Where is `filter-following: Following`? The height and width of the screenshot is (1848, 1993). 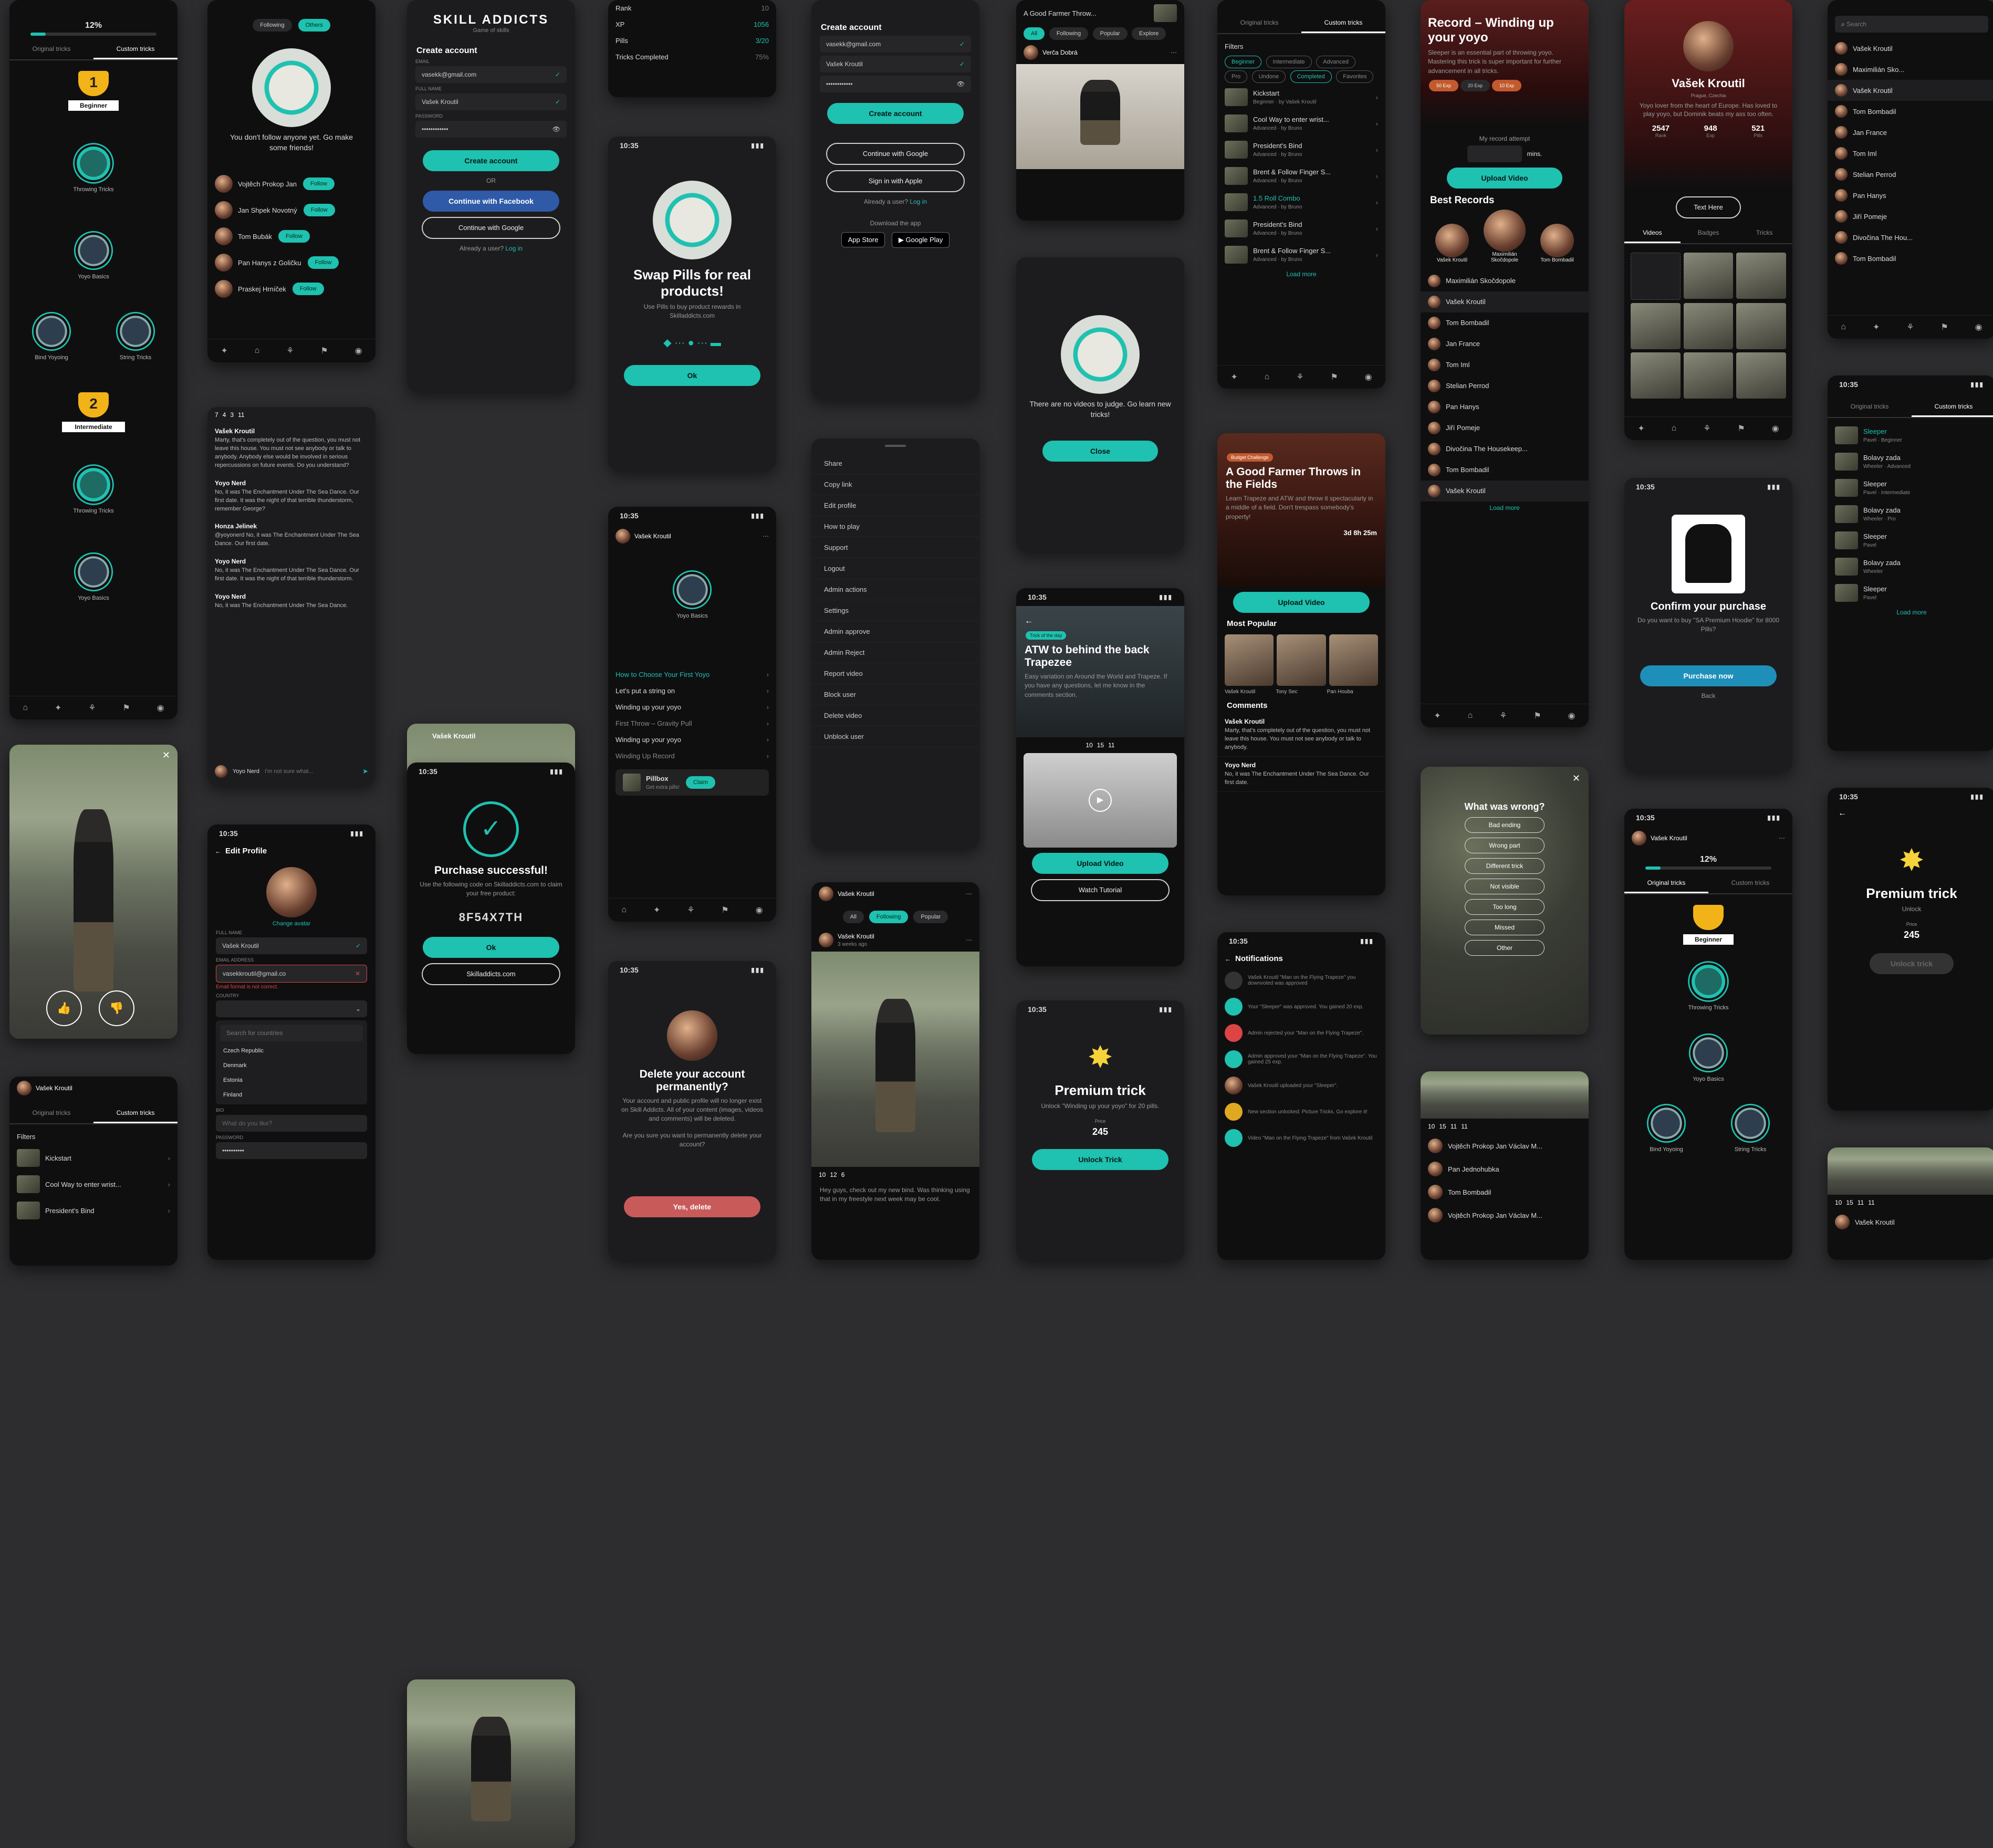 filter-following: Following is located at coordinates (1069, 33).